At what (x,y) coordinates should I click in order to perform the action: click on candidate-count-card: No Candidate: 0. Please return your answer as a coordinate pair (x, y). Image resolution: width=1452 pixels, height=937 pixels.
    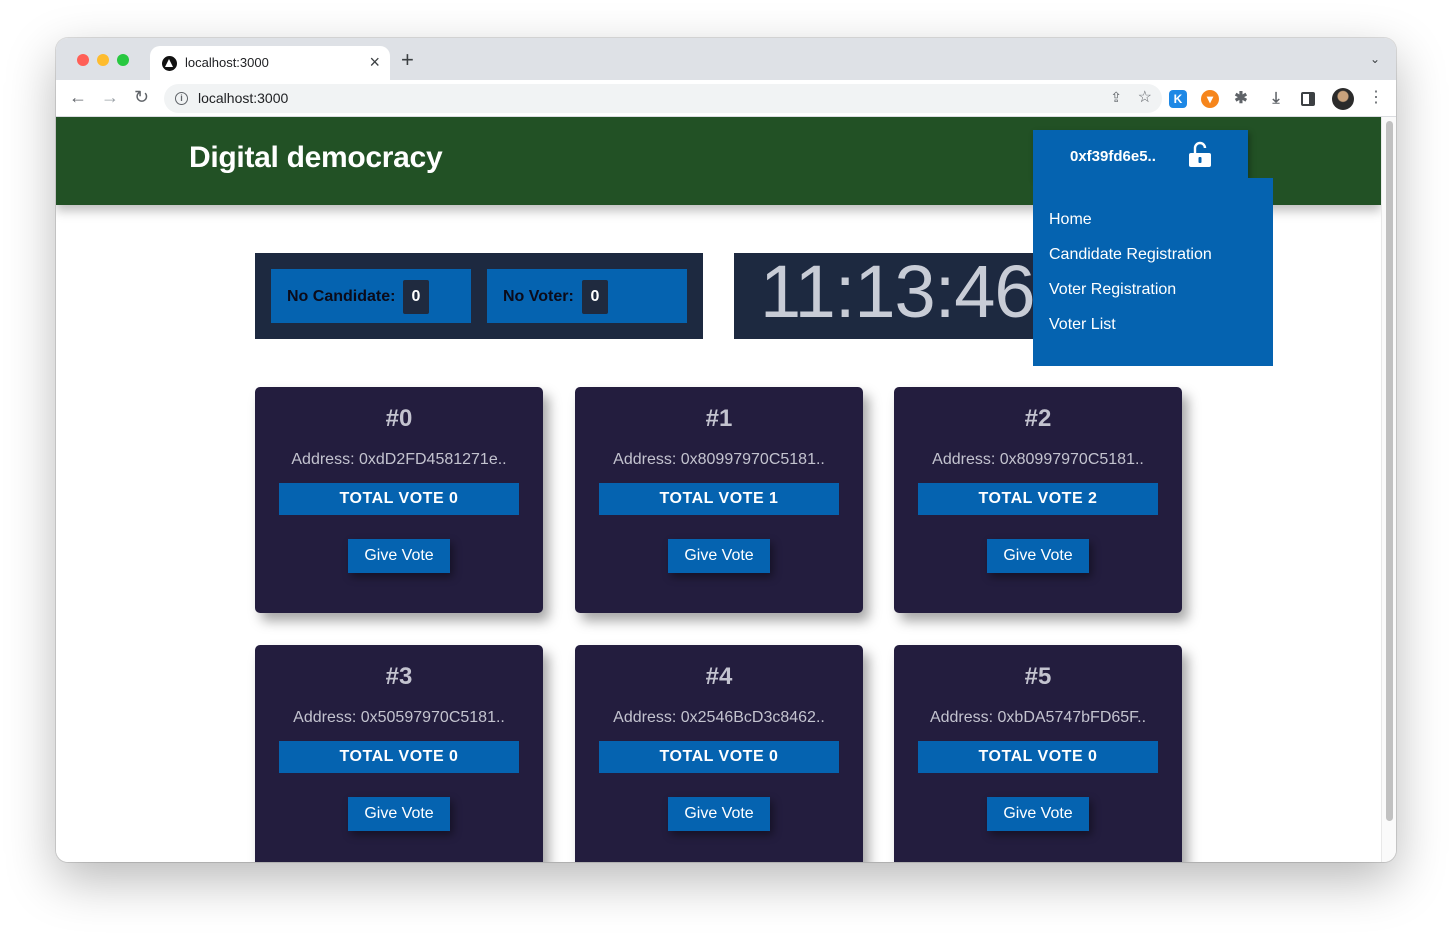
    Looking at the image, I should click on (371, 296).